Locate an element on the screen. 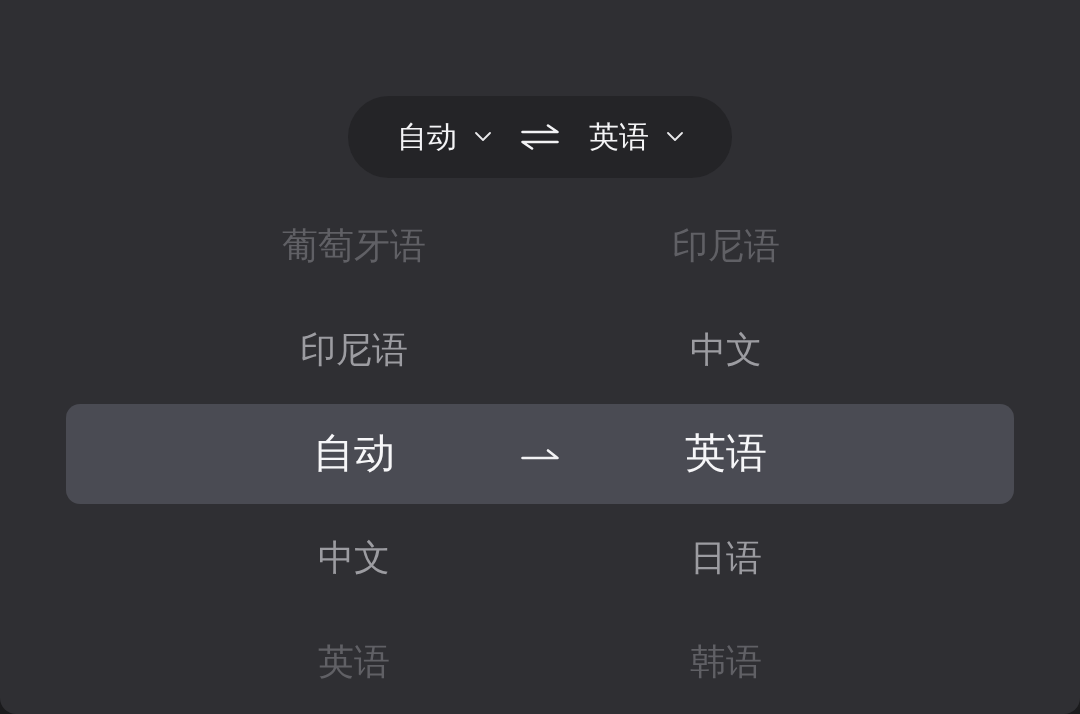 This screenshot has width=1080, height=714. swap-button is located at coordinates (540, 137).